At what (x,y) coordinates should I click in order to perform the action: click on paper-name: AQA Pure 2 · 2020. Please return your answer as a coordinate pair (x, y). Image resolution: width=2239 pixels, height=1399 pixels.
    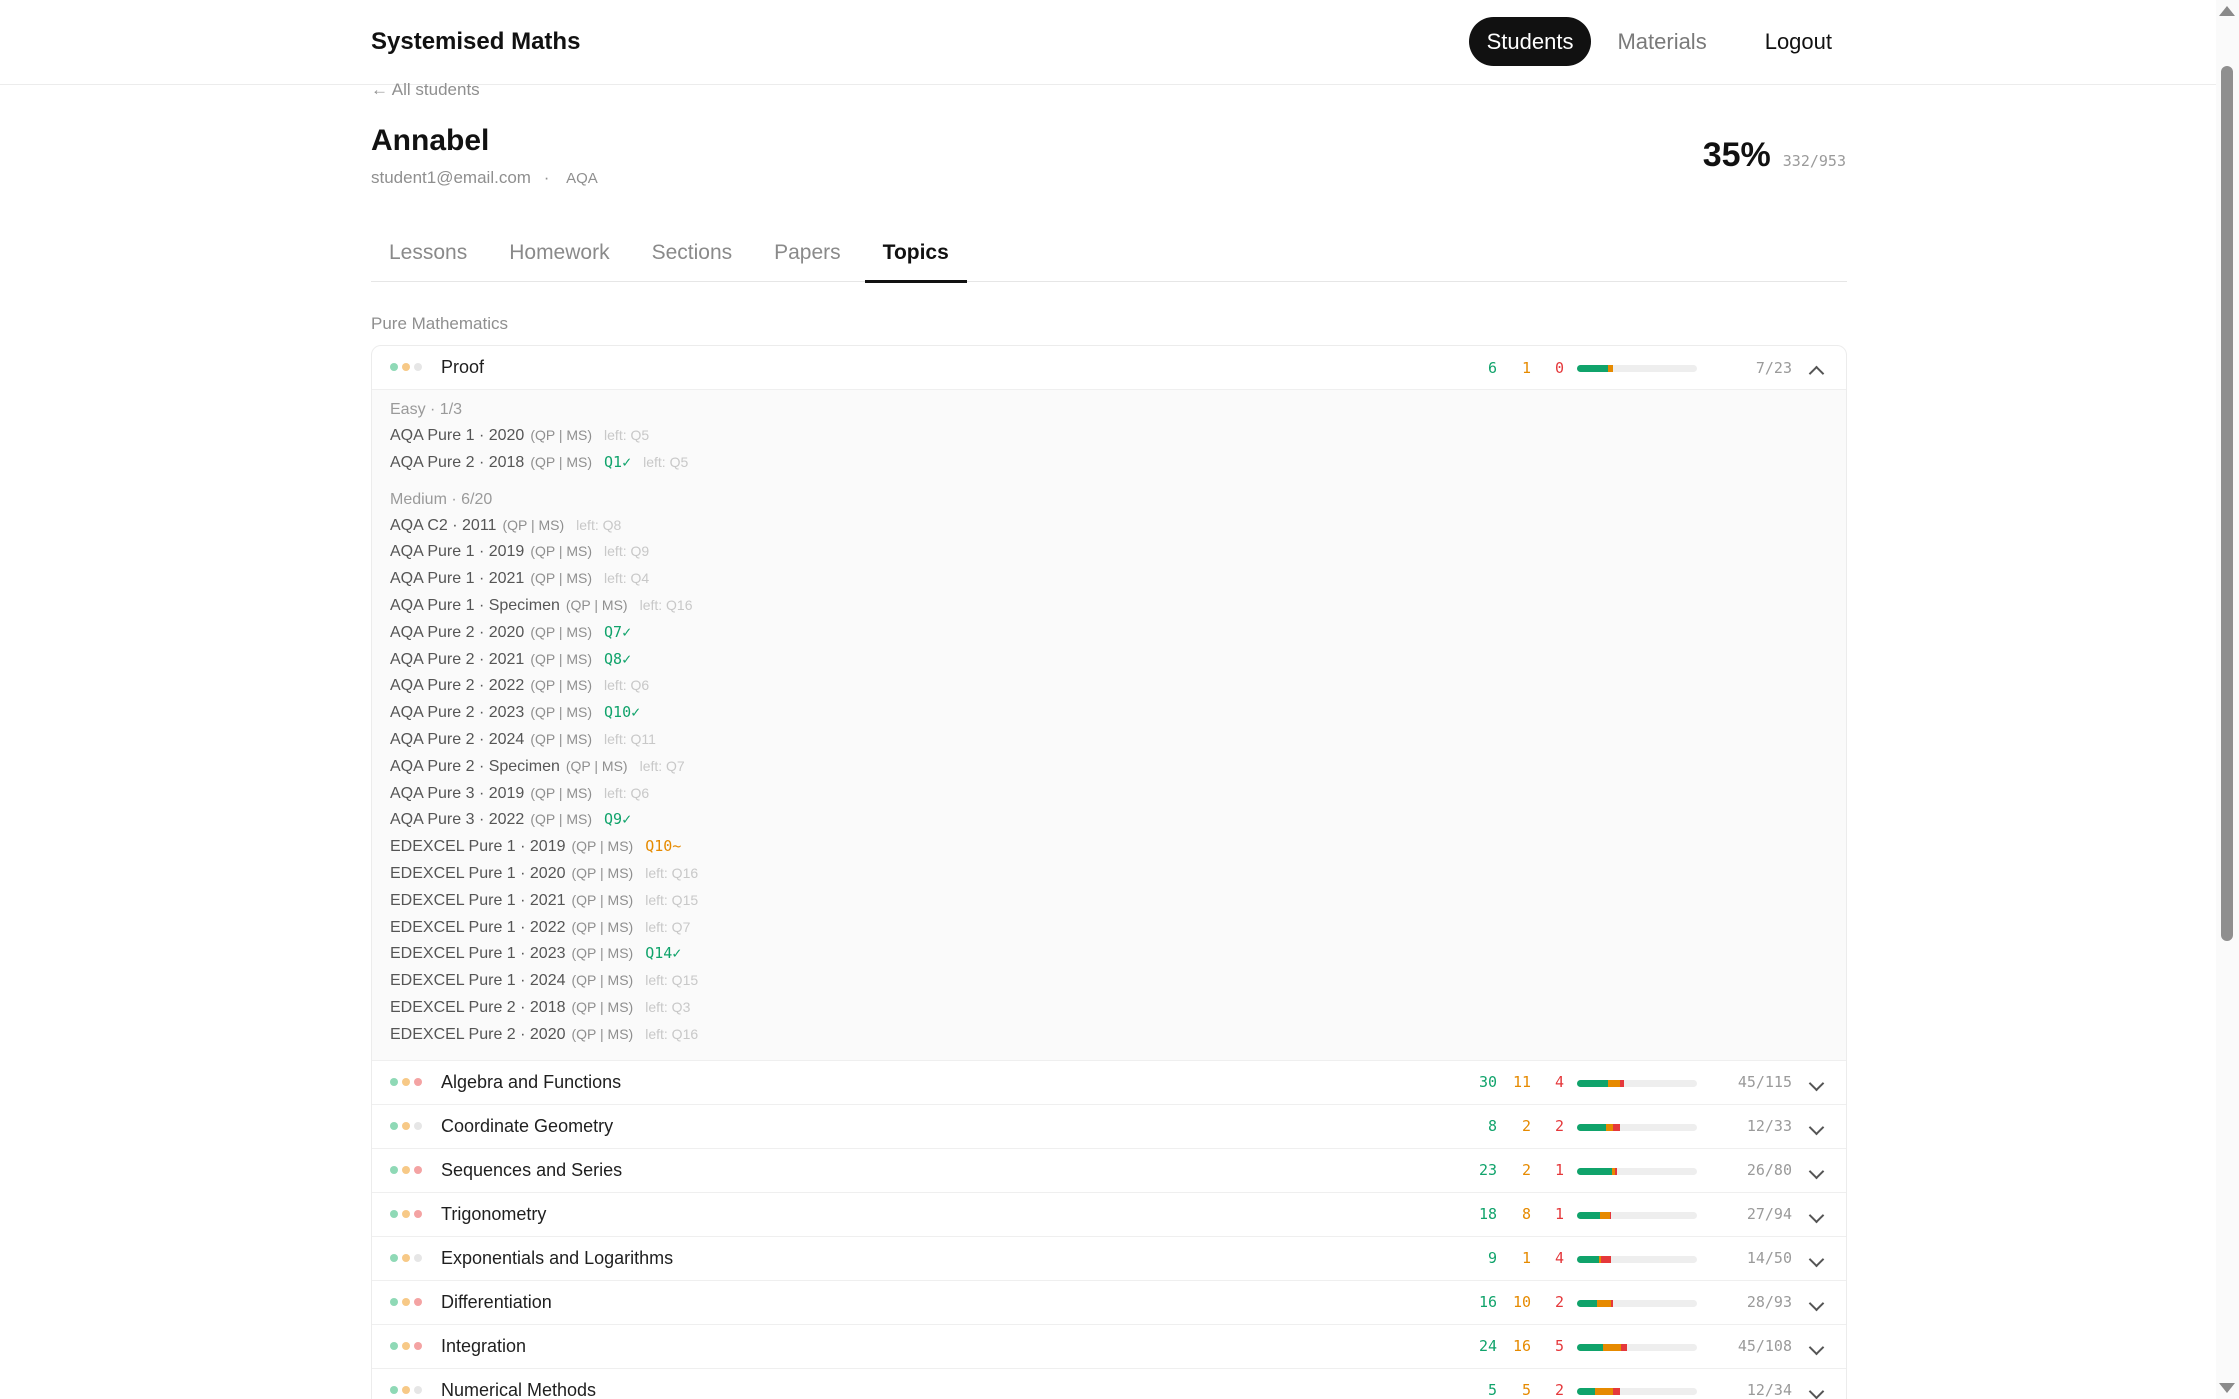
    Looking at the image, I should click on (457, 632).